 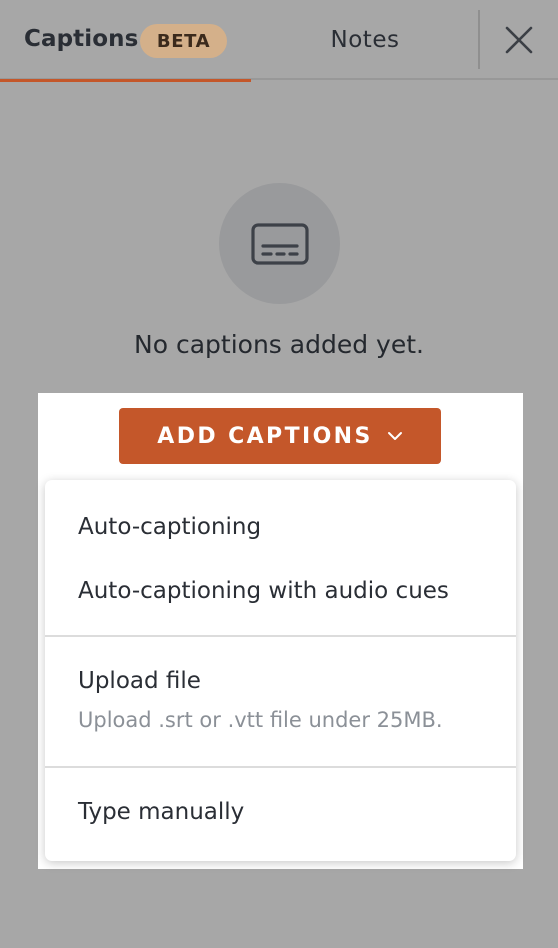 I want to click on closed-captions-icon, so click(x=279, y=243).